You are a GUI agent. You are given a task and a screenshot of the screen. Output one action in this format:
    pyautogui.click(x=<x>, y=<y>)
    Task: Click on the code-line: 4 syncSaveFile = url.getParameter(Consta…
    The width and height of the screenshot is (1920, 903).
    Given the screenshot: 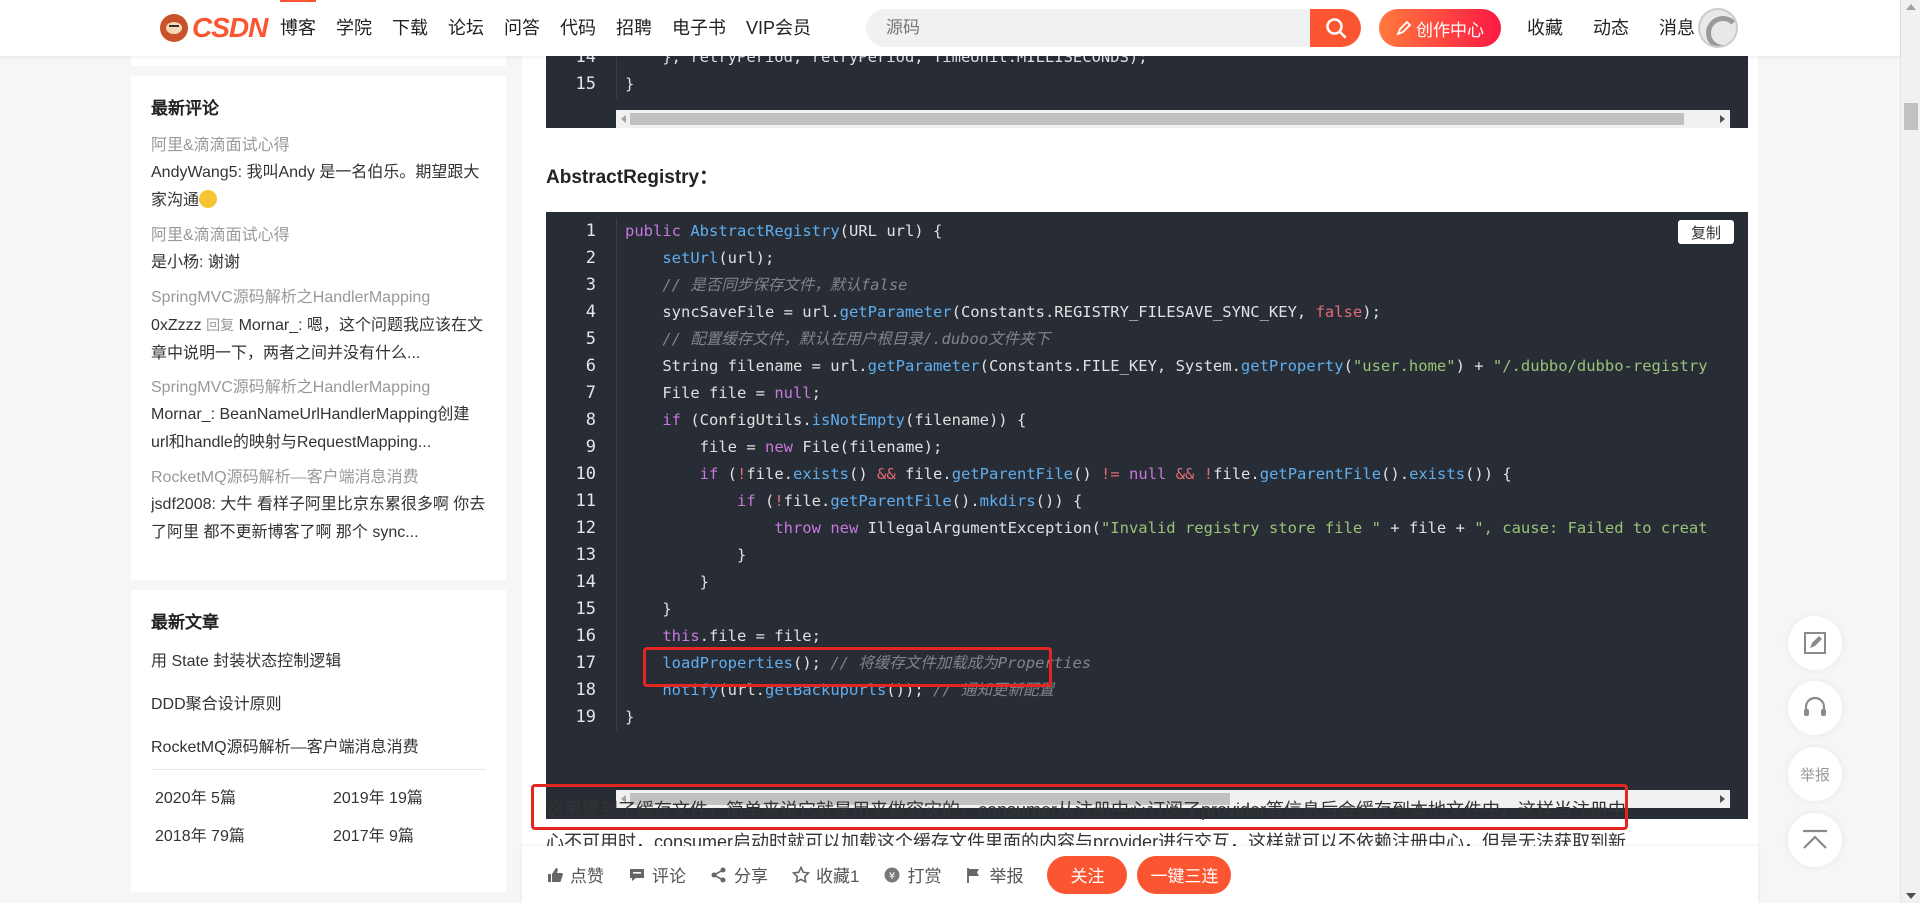 What is the action you would take?
    pyautogui.click(x=1147, y=312)
    